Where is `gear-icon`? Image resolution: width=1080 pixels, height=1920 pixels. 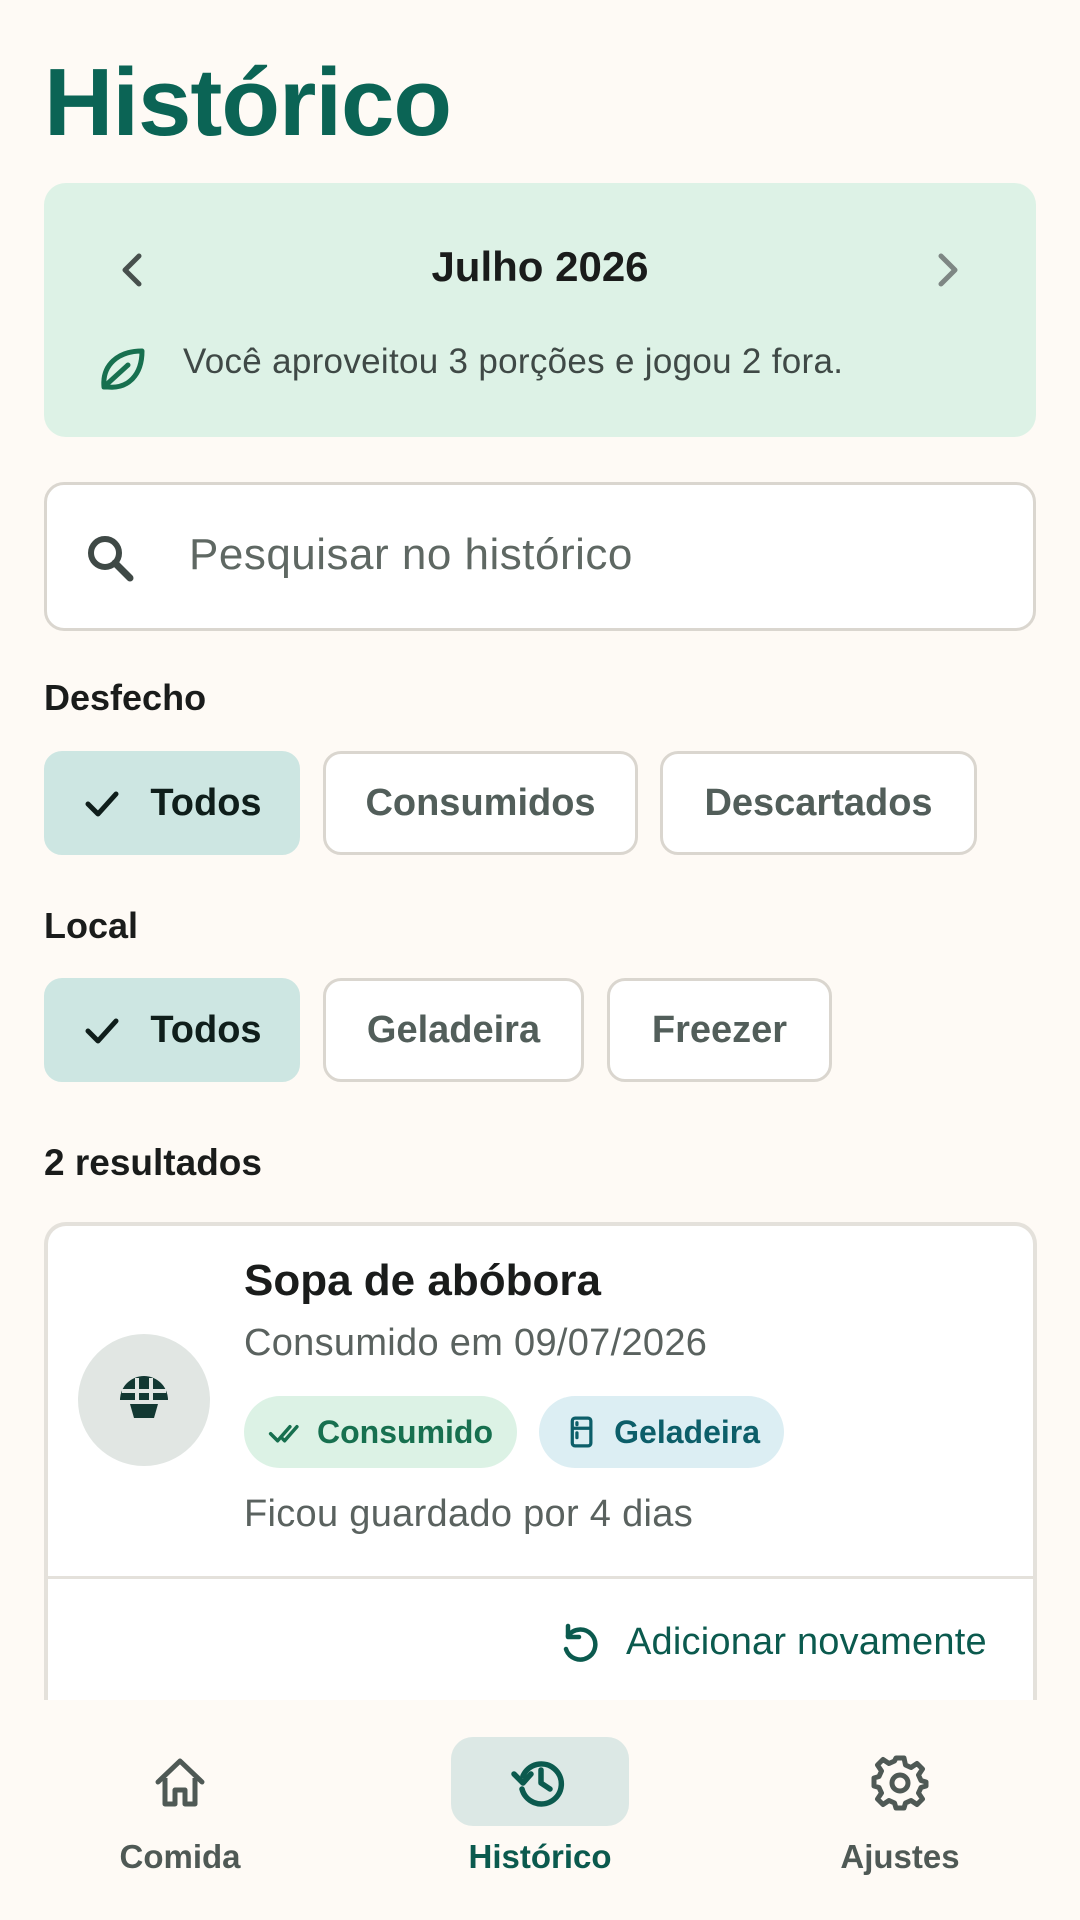 gear-icon is located at coordinates (900, 1783).